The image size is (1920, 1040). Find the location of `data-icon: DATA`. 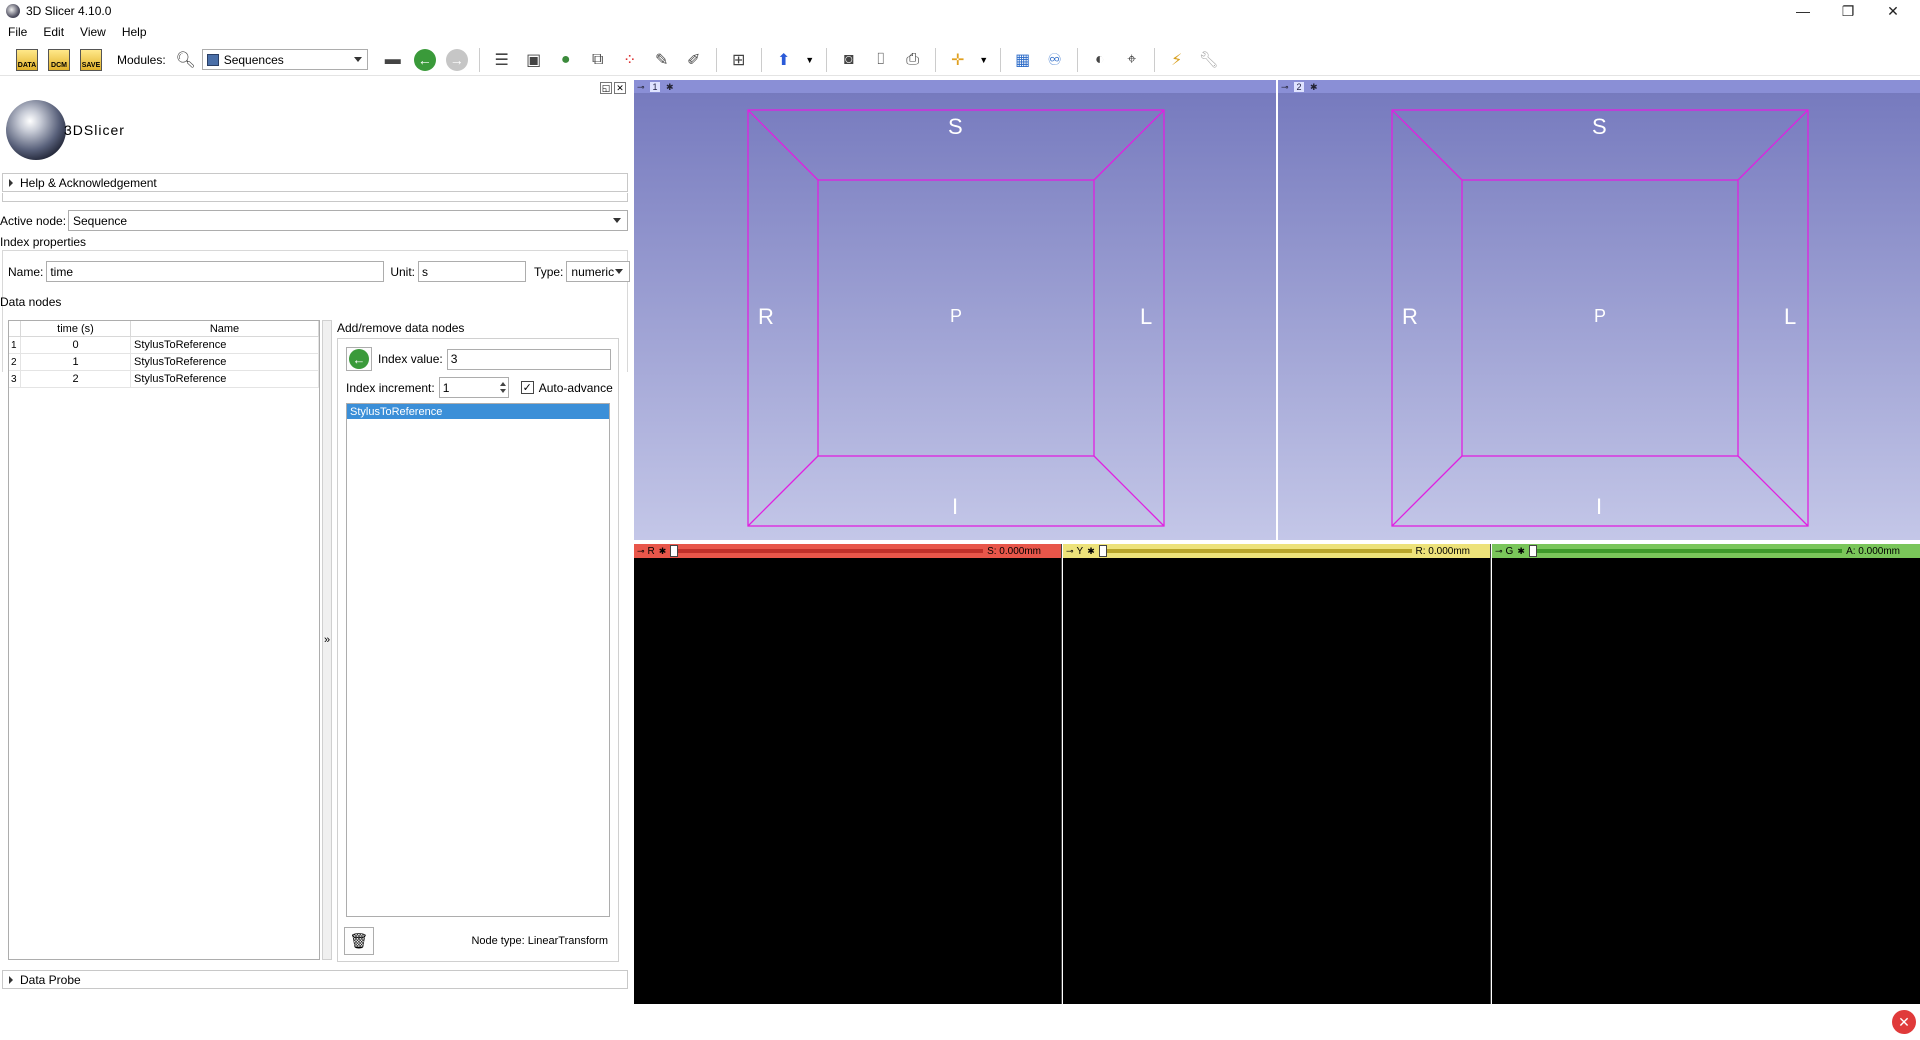

data-icon: DATA is located at coordinates (27, 59).